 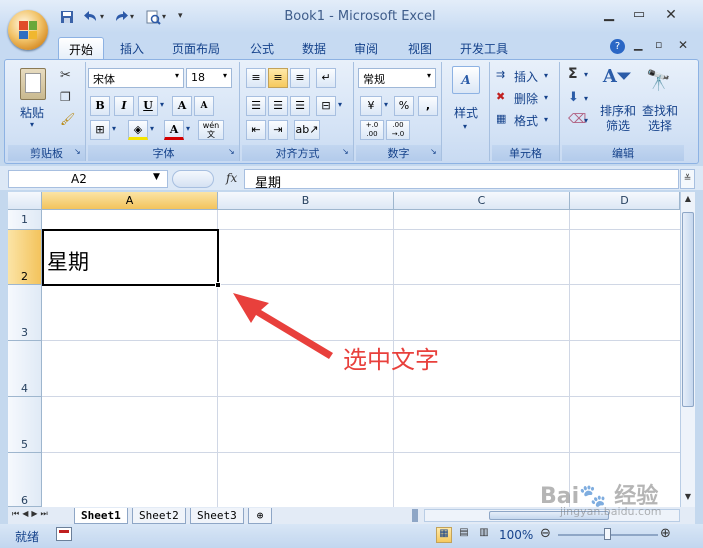 I want to click on find-select-button: 查找和 选择, so click(x=660, y=119).